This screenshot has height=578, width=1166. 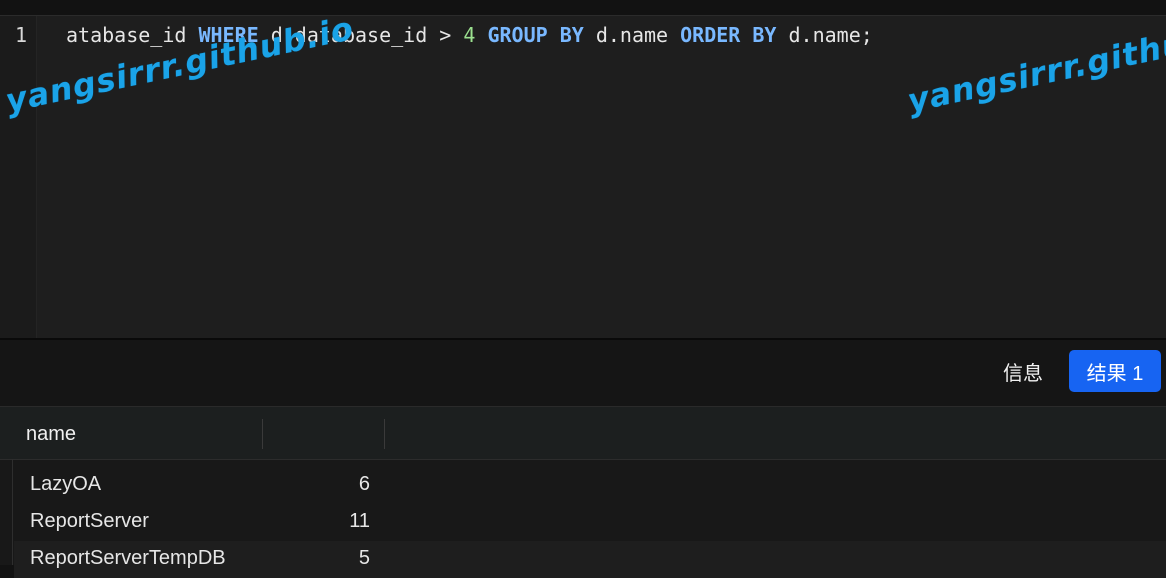 I want to click on sql-text: d.name;, so click(x=824, y=35).